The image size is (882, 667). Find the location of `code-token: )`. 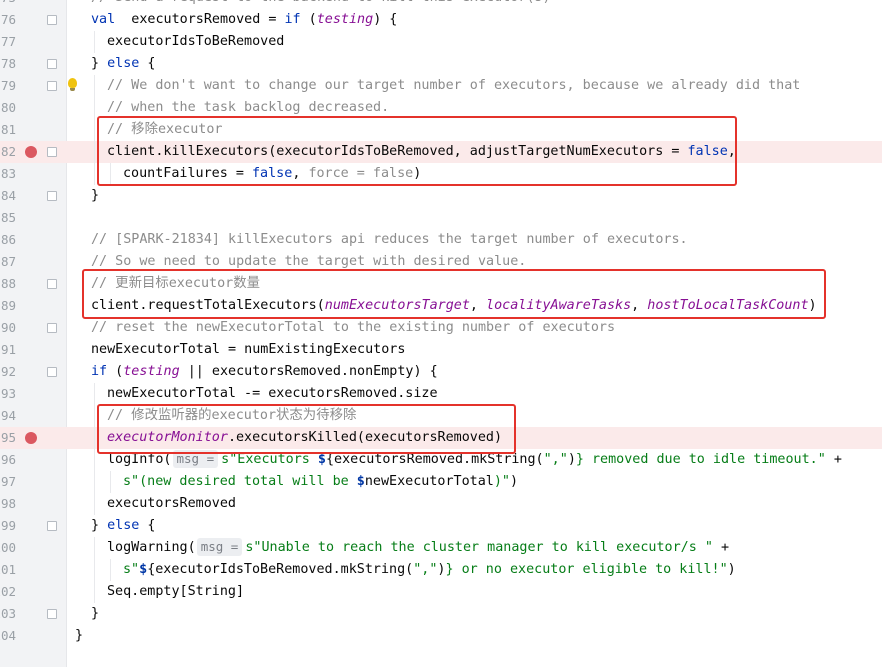

code-token: ) is located at coordinates (571, 459).